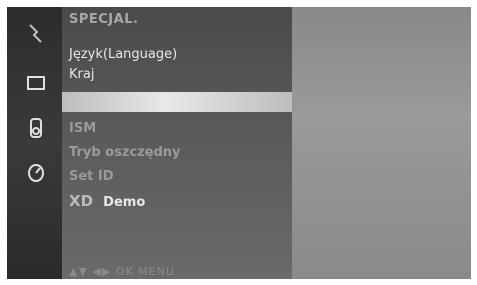 The image size is (477, 285). Describe the element at coordinates (123, 54) in the screenshot. I see `menu-item-language: Język(Language)` at that location.